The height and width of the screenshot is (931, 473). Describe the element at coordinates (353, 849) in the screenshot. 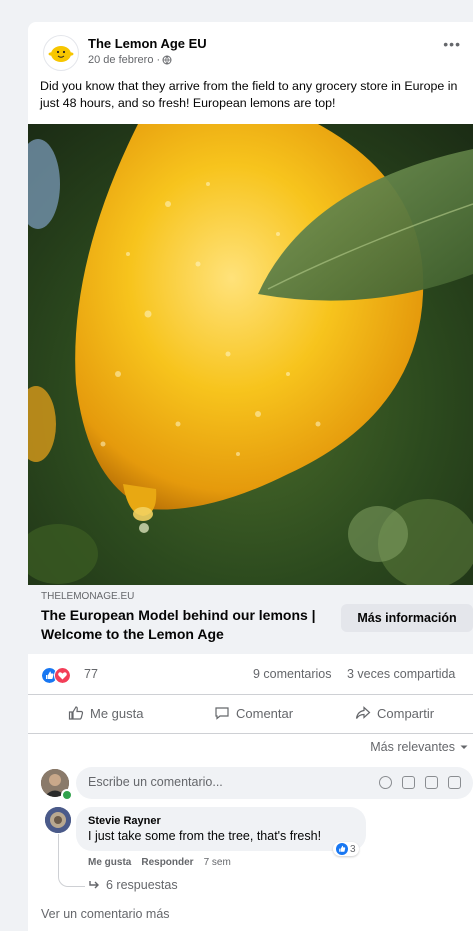

I see `comment-reaction-count: 3` at that location.